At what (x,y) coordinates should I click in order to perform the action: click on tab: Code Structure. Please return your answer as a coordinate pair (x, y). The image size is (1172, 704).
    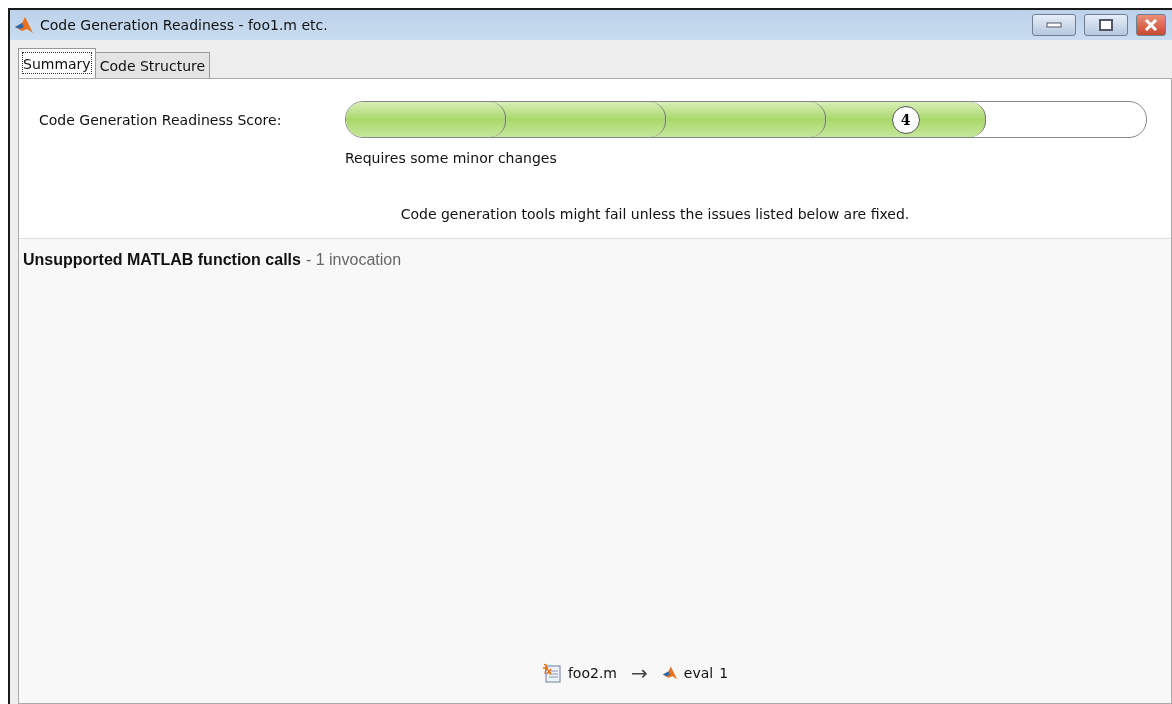
    Looking at the image, I should click on (152, 65).